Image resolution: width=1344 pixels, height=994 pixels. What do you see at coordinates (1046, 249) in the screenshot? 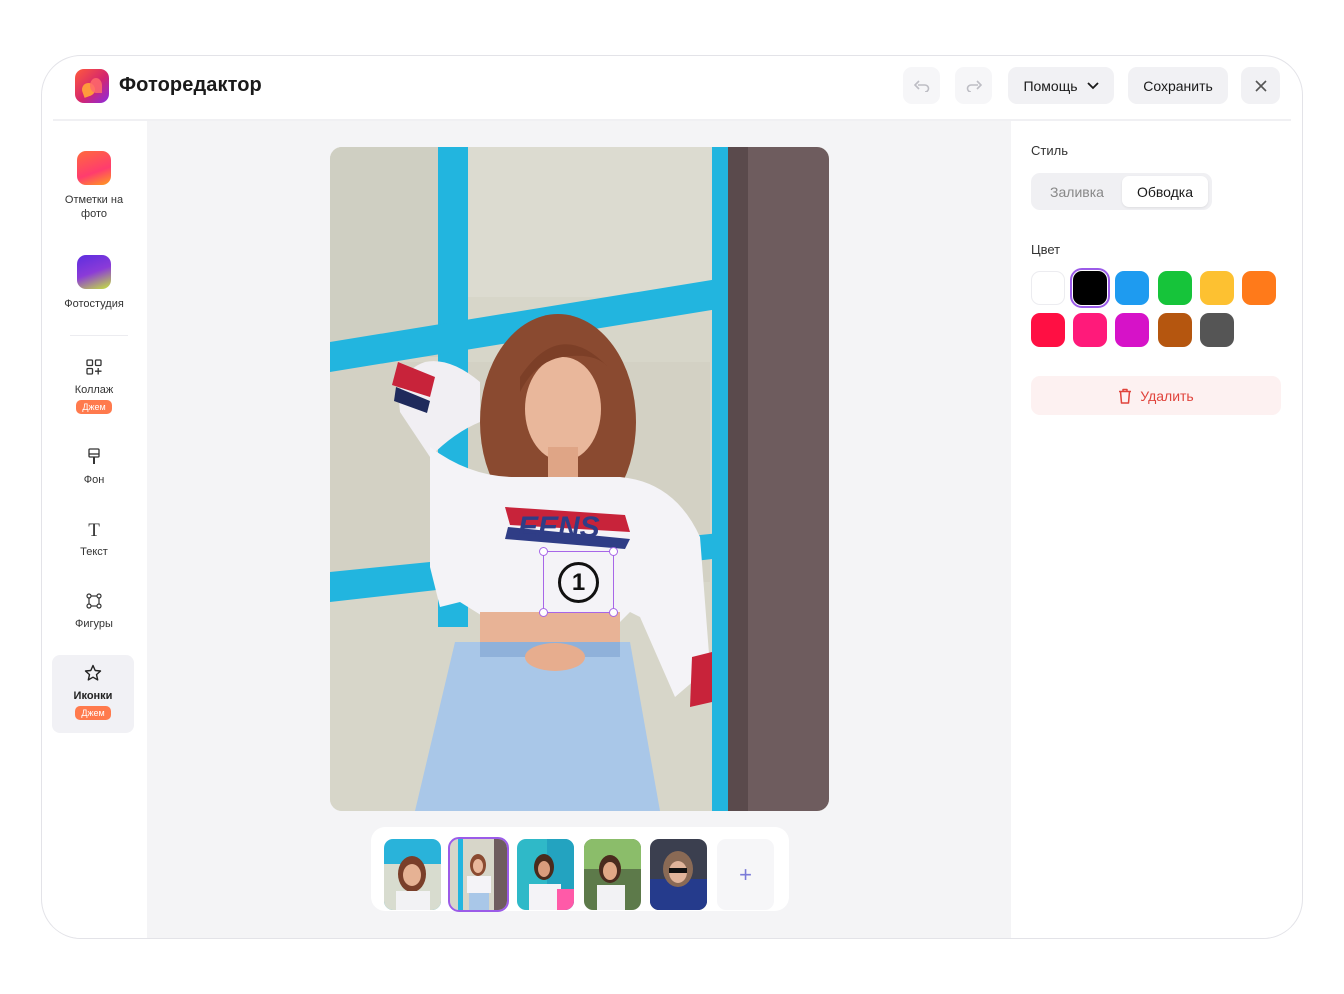
I see `color-label: Цвет` at bounding box center [1046, 249].